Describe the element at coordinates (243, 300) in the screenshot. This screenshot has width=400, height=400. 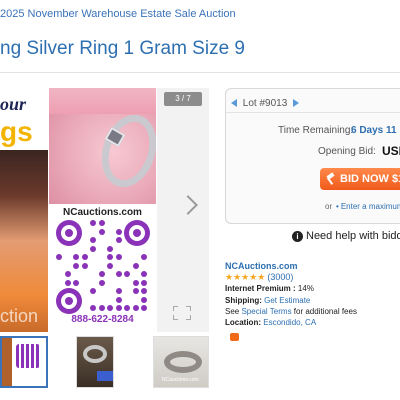
I see `shipping-label: Shipping:` at that location.